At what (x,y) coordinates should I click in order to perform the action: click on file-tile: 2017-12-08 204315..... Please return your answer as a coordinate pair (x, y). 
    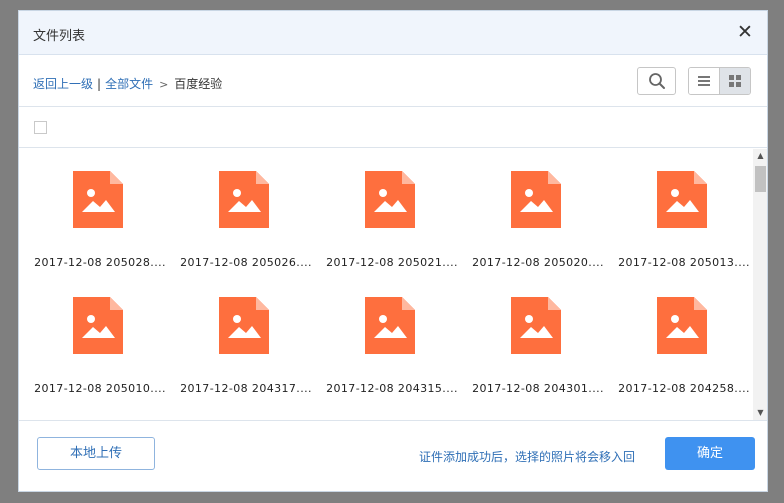
    Looking at the image, I should click on (392, 338).